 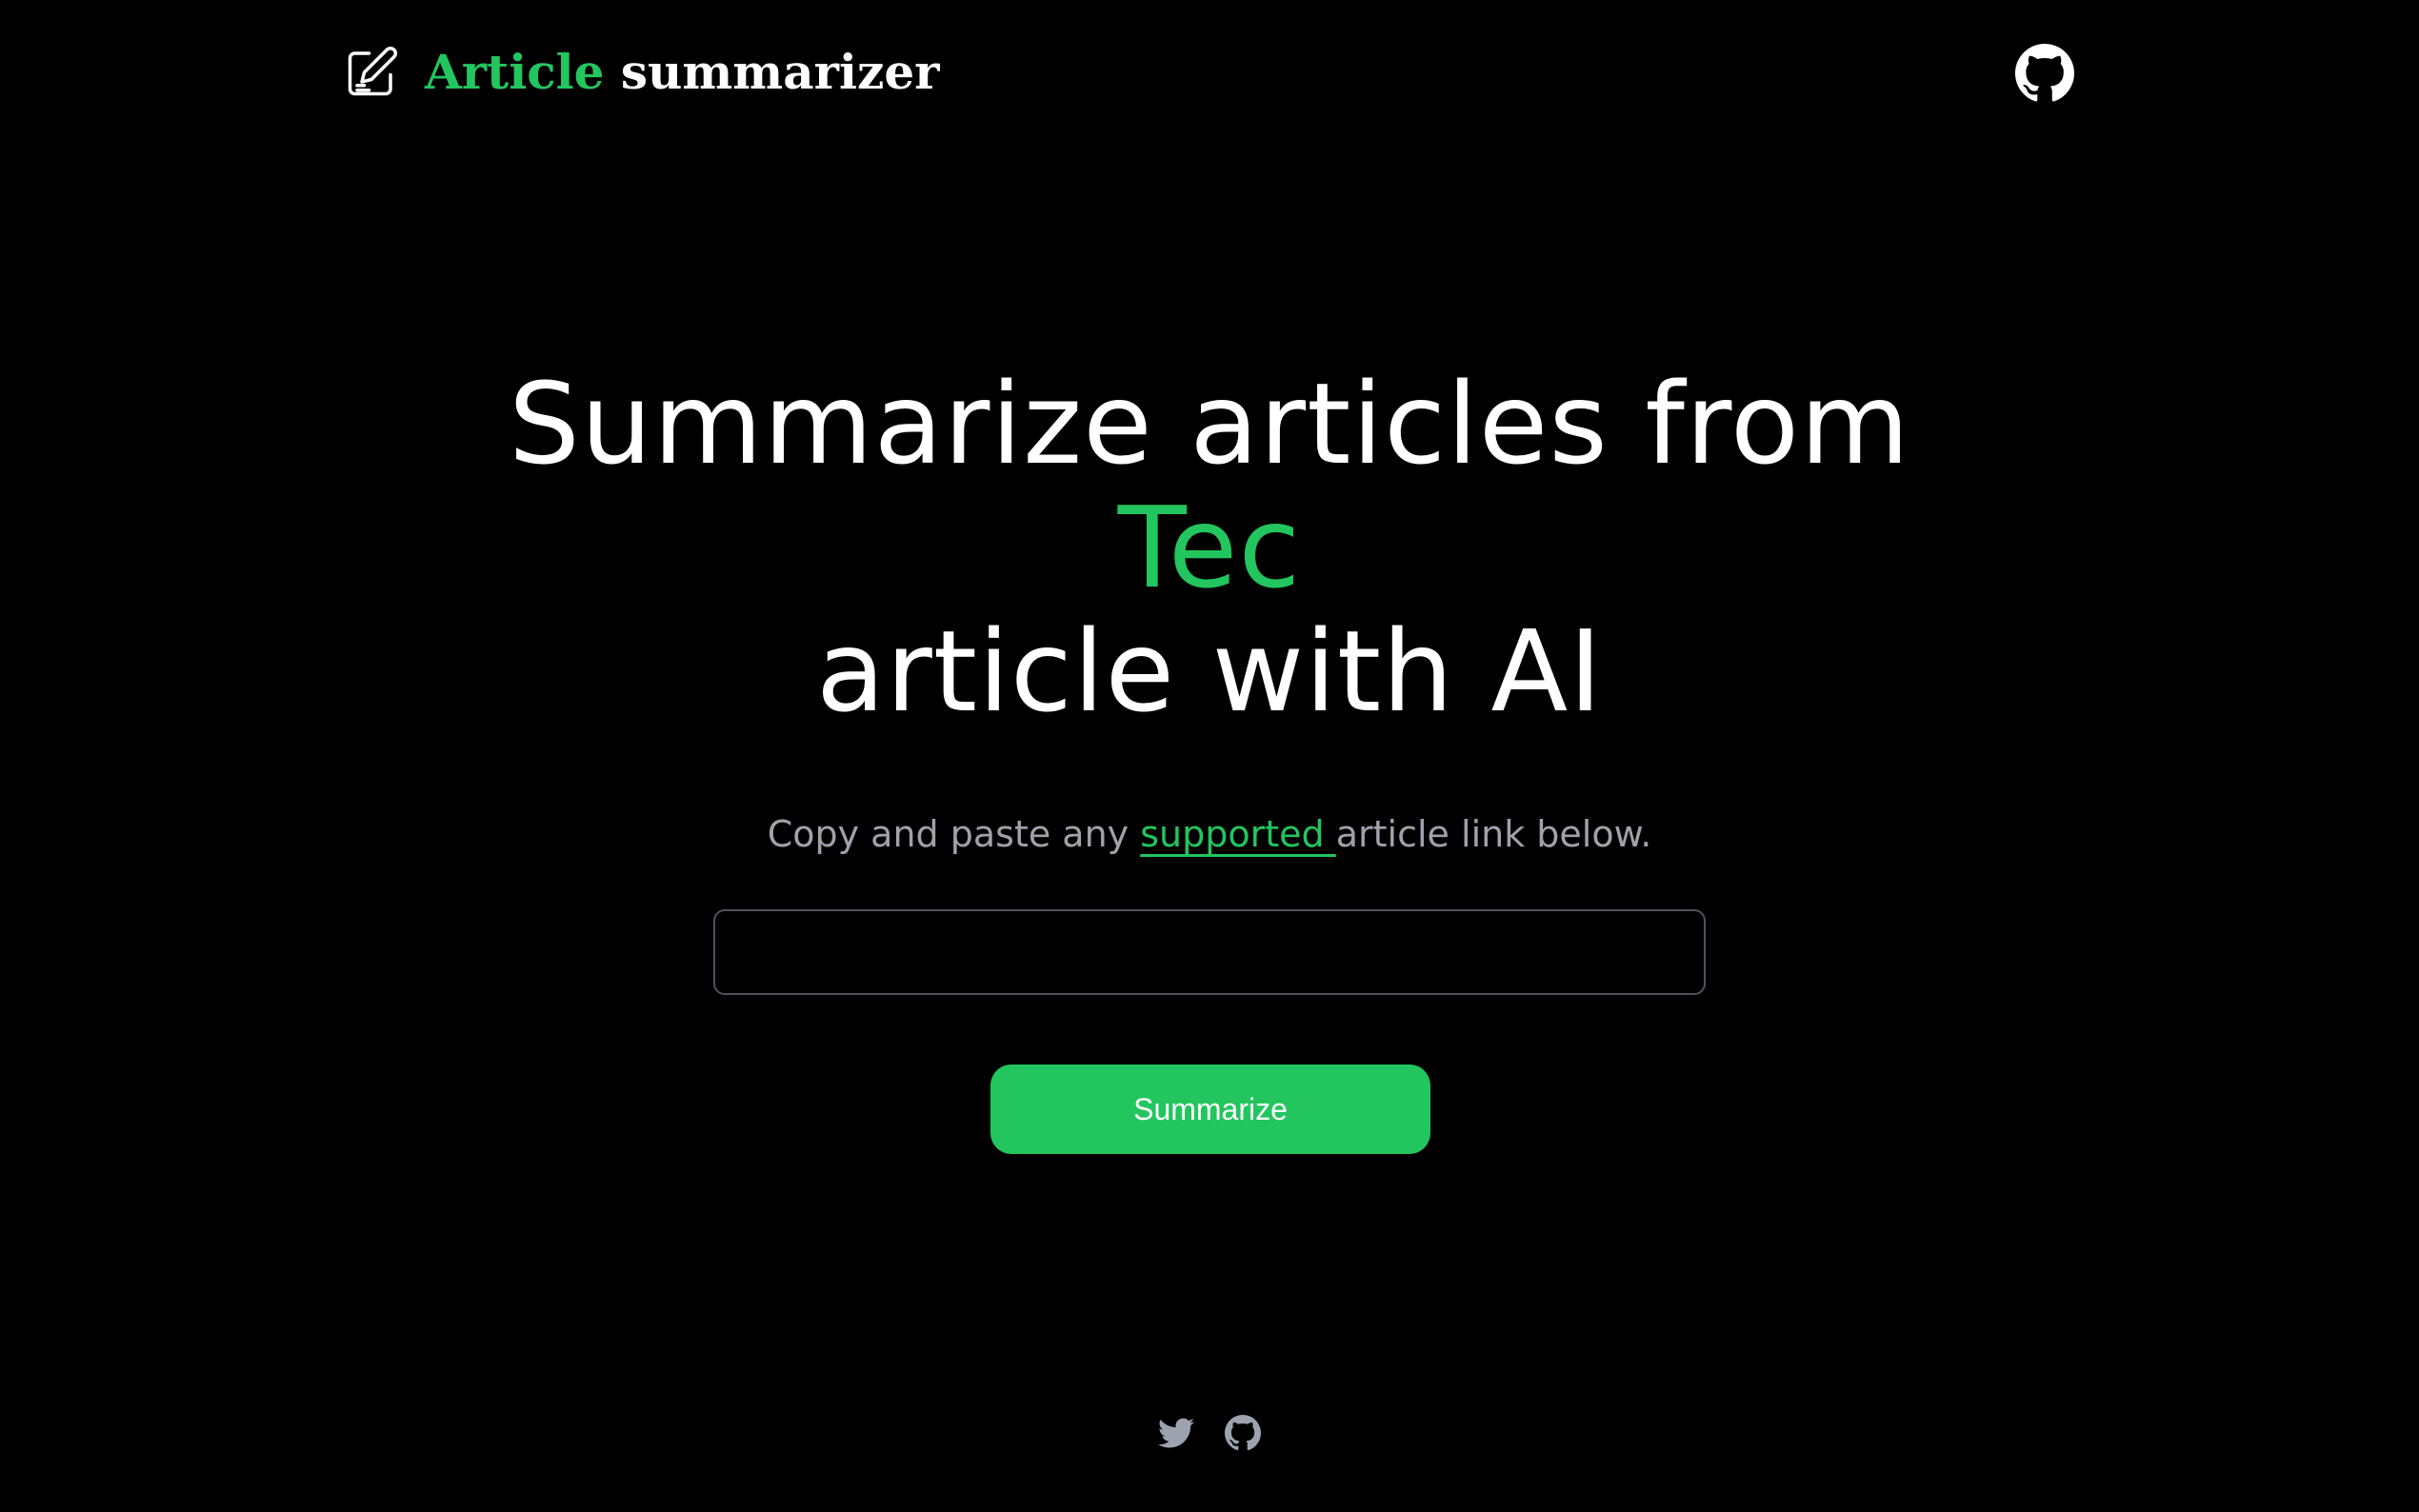 What do you see at coordinates (1209, 671) in the screenshot?
I see `hero-line-3: article with AI` at bounding box center [1209, 671].